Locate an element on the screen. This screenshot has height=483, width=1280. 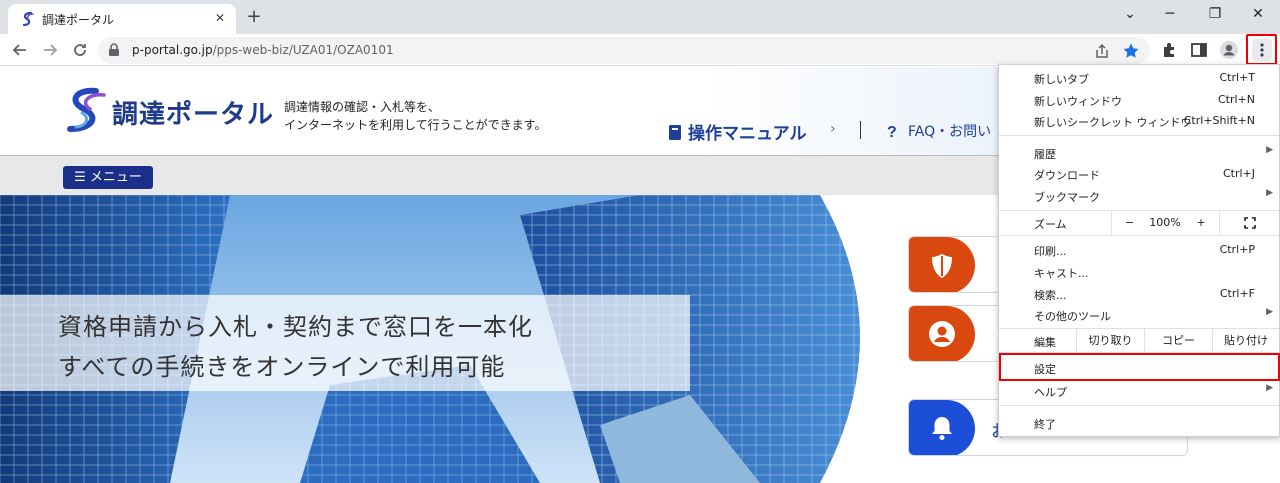
forward-arrow-icon is located at coordinates (51, 50).